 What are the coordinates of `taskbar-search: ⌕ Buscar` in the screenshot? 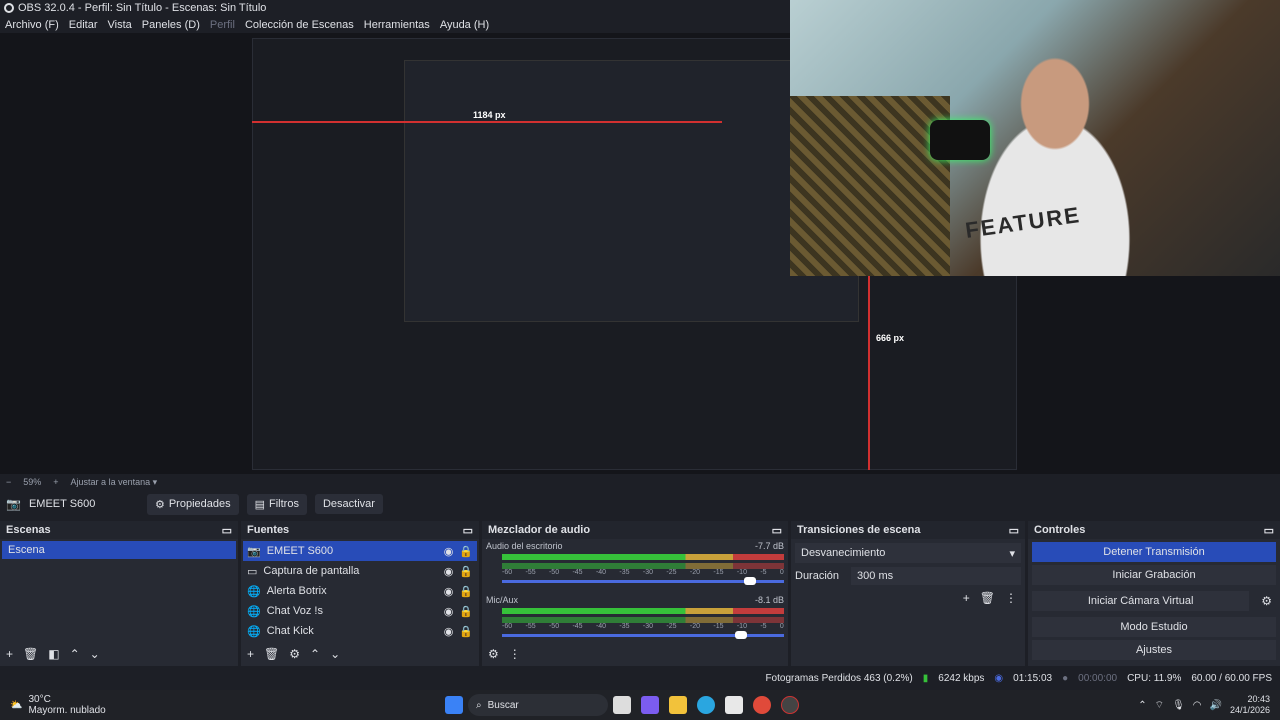 It's located at (538, 705).